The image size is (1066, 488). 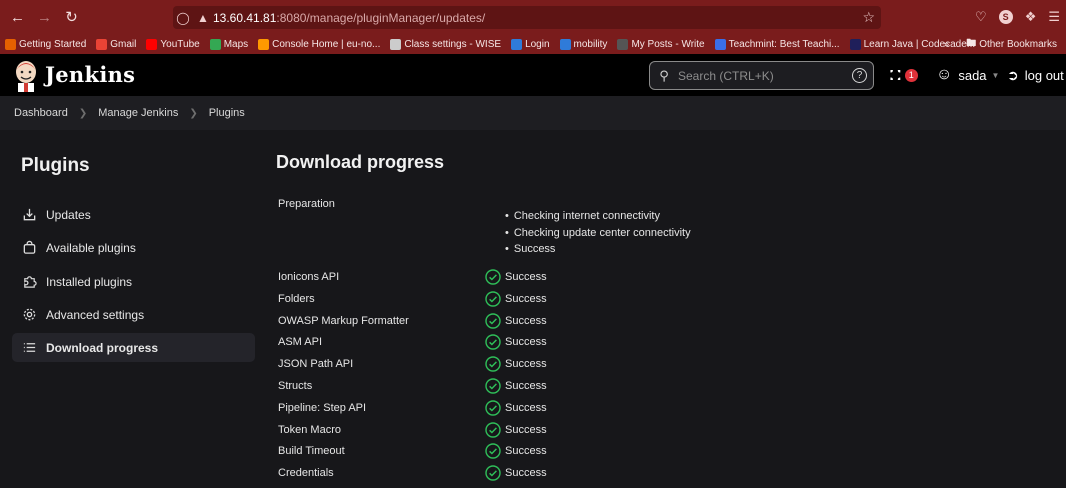 I want to click on bookmark-label: mobility, so click(x=590, y=44).